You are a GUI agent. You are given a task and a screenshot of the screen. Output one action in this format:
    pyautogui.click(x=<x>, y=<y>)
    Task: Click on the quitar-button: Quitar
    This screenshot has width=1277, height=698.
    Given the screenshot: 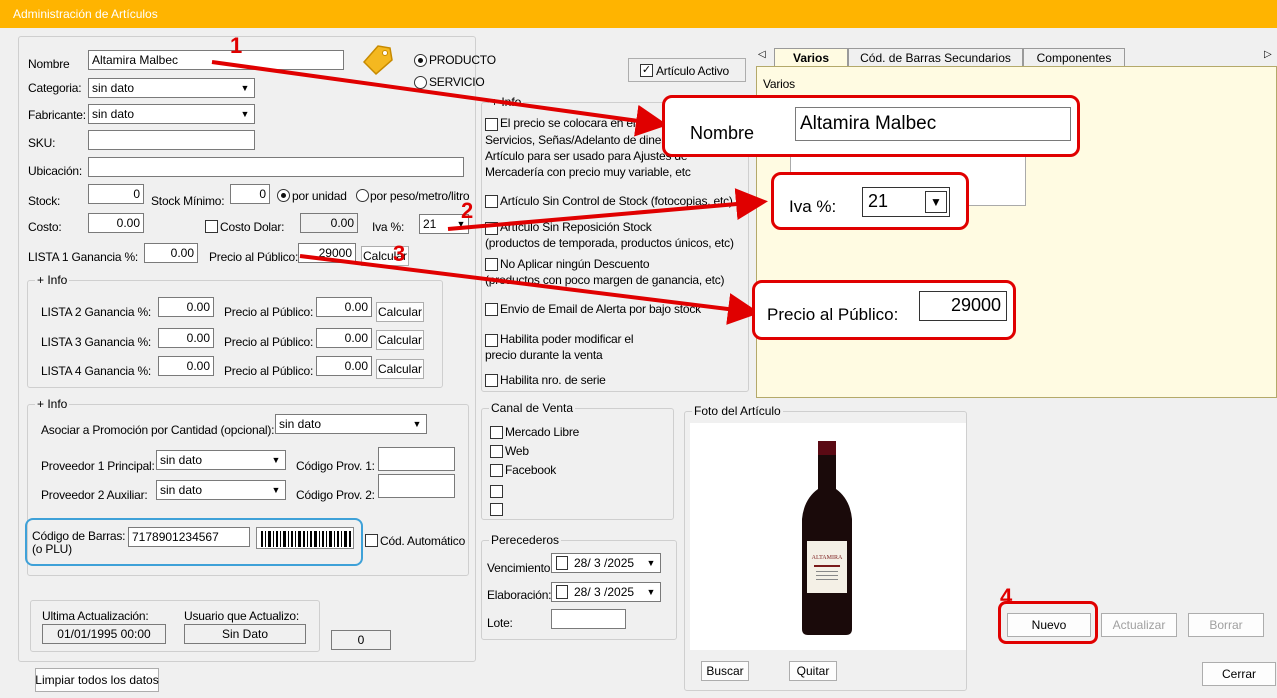 What is the action you would take?
    pyautogui.click(x=813, y=671)
    